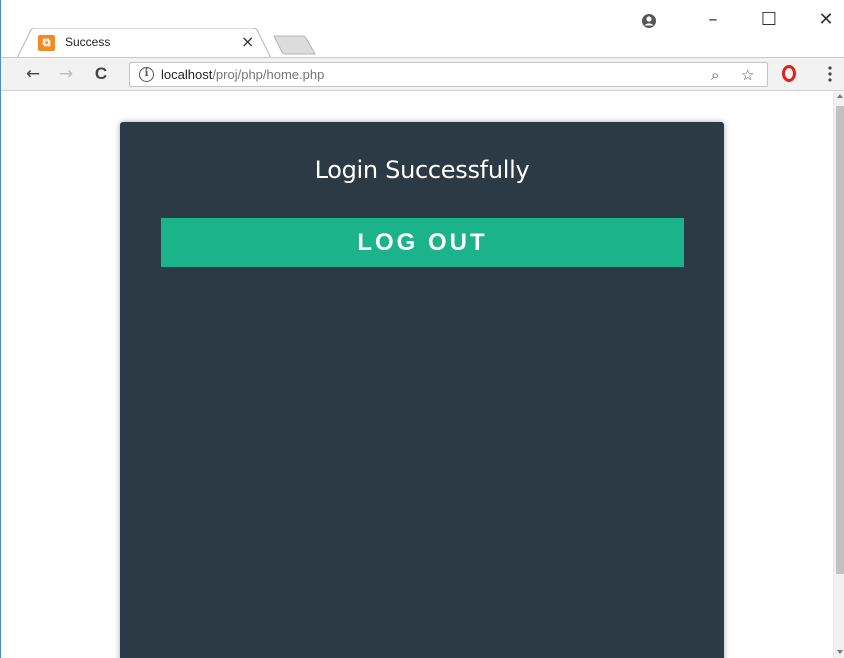 The width and height of the screenshot is (844, 658). Describe the element at coordinates (422, 242) in the screenshot. I see `logout-button: LOG OUT` at that location.